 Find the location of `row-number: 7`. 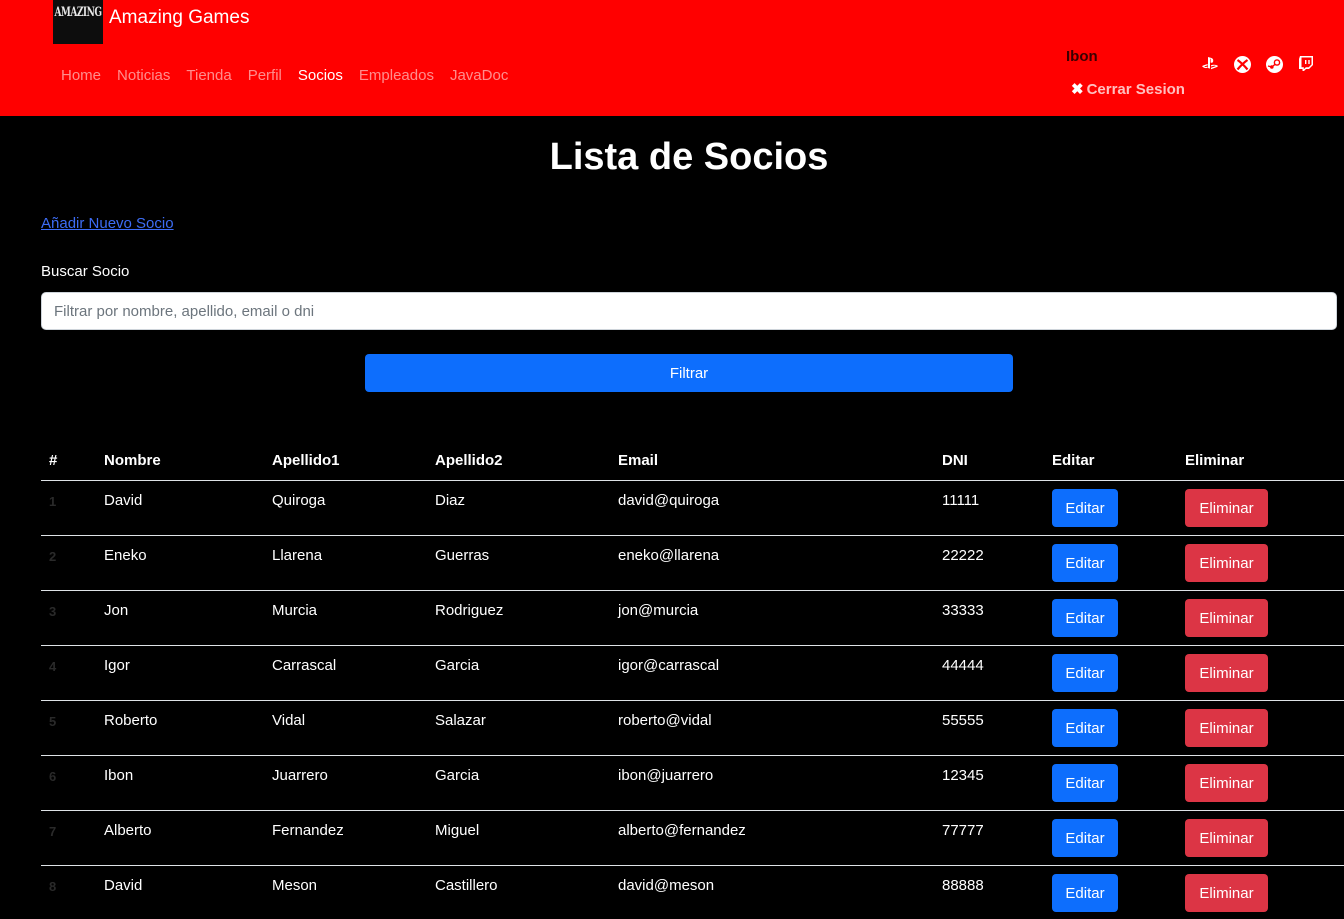

row-number: 7 is located at coordinates (53, 831).